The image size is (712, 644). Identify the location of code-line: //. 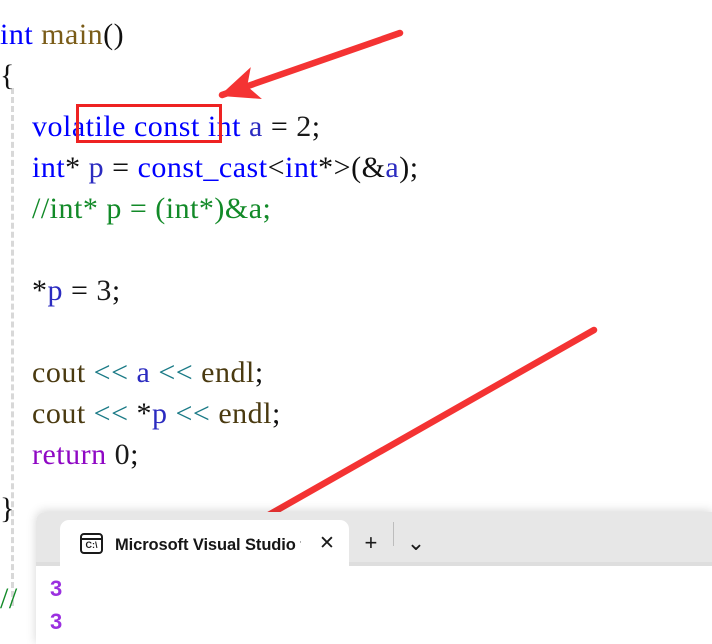
(9, 598).